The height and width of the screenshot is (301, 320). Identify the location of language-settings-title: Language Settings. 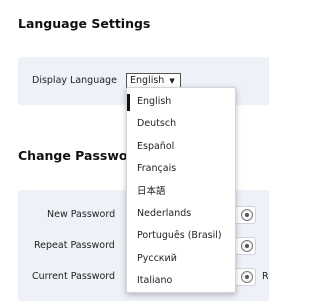
(84, 23).